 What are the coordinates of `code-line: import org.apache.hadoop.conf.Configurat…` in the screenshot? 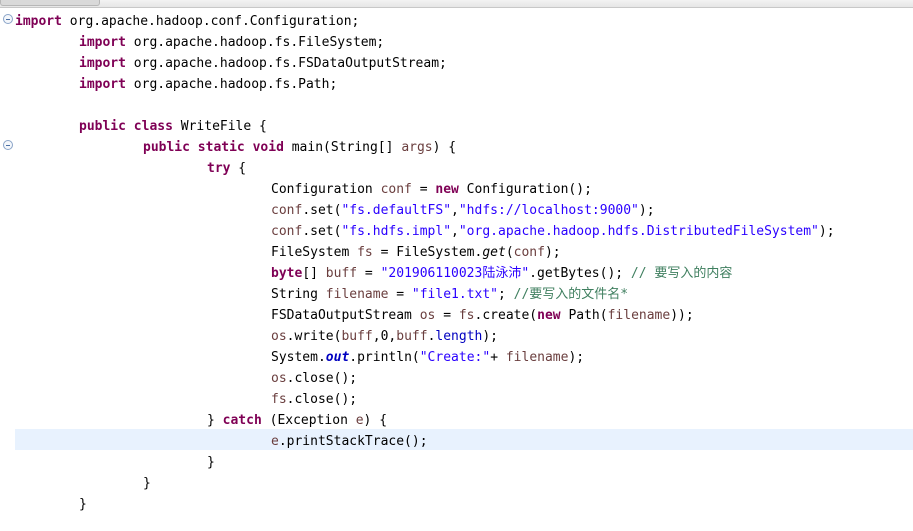 It's located at (187, 21).